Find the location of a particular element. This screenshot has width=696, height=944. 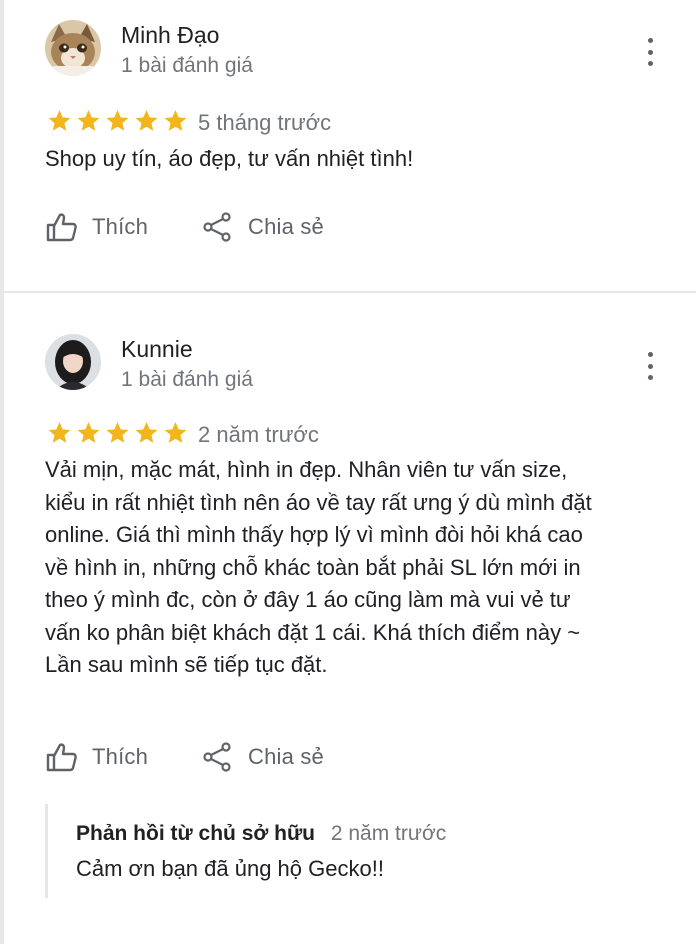

author-name: Kunnie is located at coordinates (157, 349).